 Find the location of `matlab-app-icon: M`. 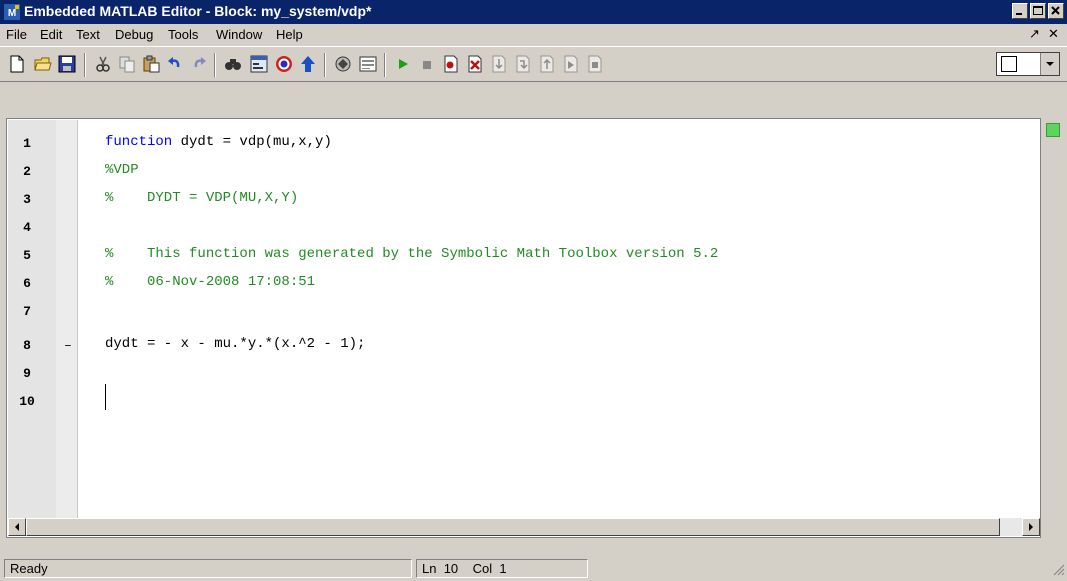

matlab-app-icon: M is located at coordinates (12, 12).